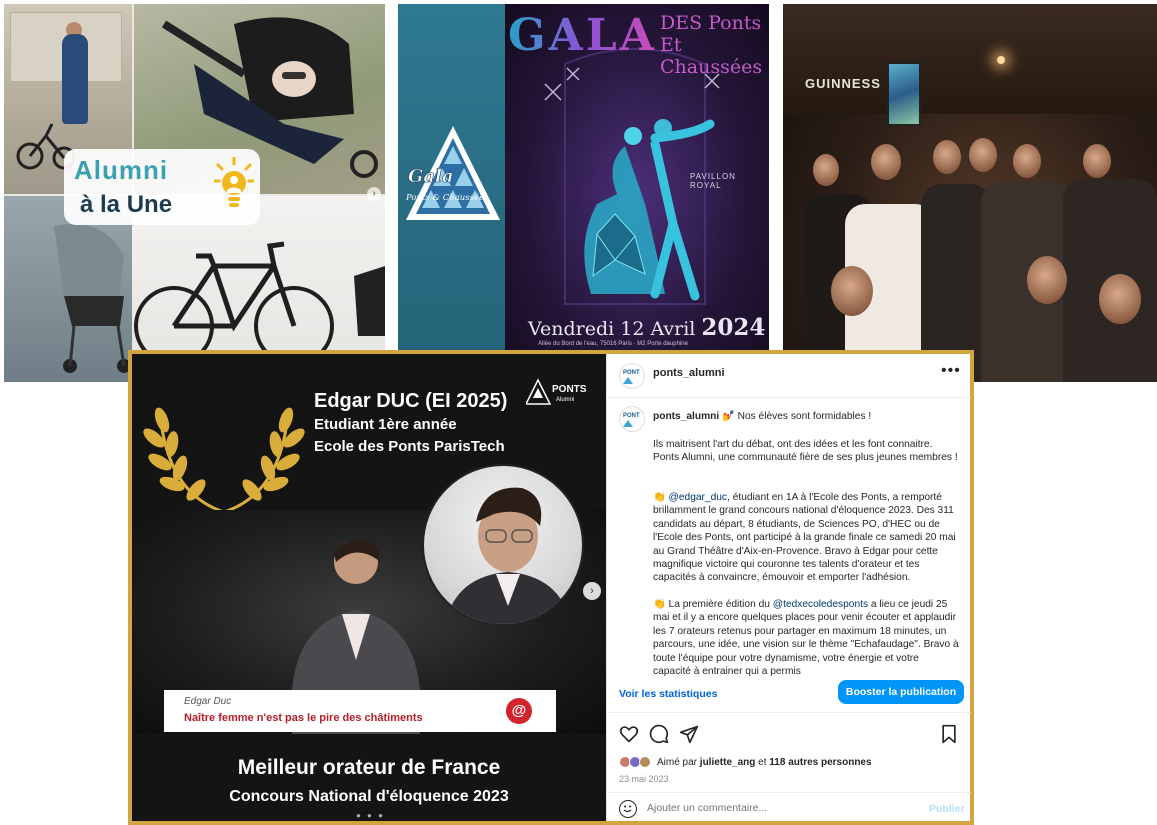 The image size is (1157, 825). Describe the element at coordinates (949, 734) in the screenshot. I see `bookmark-icon` at that location.